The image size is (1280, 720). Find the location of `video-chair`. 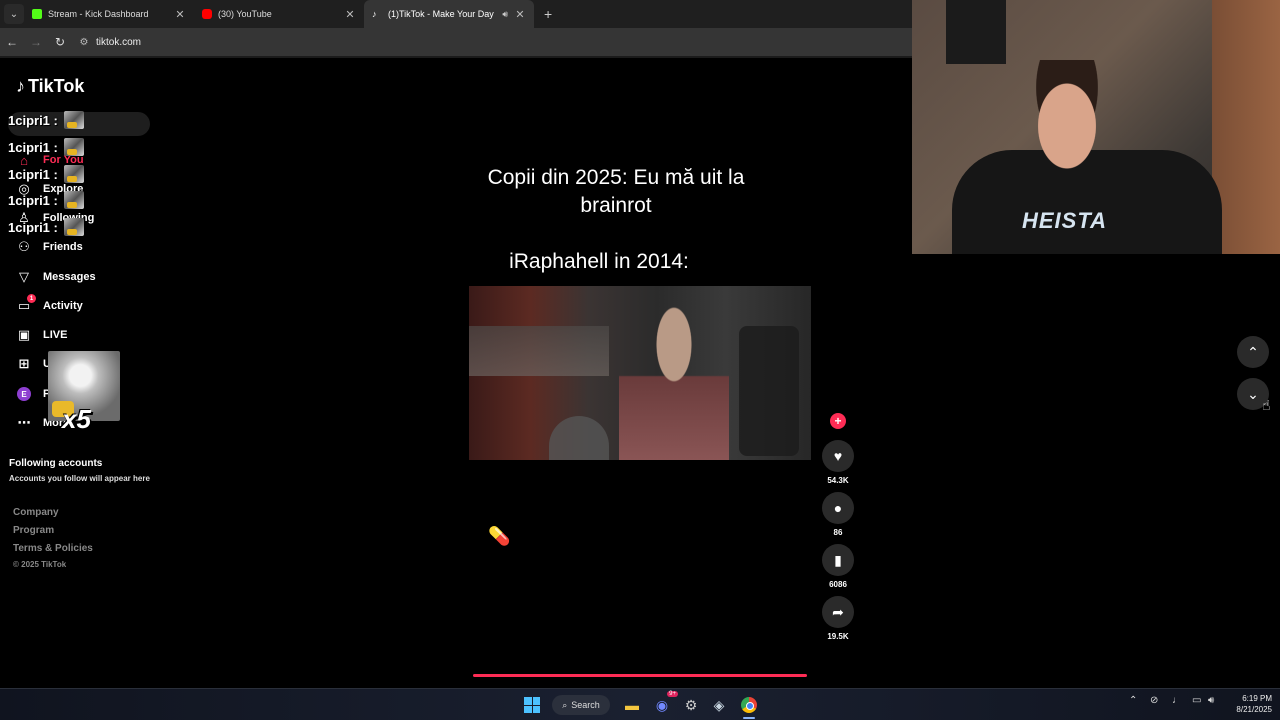

video-chair is located at coordinates (769, 391).